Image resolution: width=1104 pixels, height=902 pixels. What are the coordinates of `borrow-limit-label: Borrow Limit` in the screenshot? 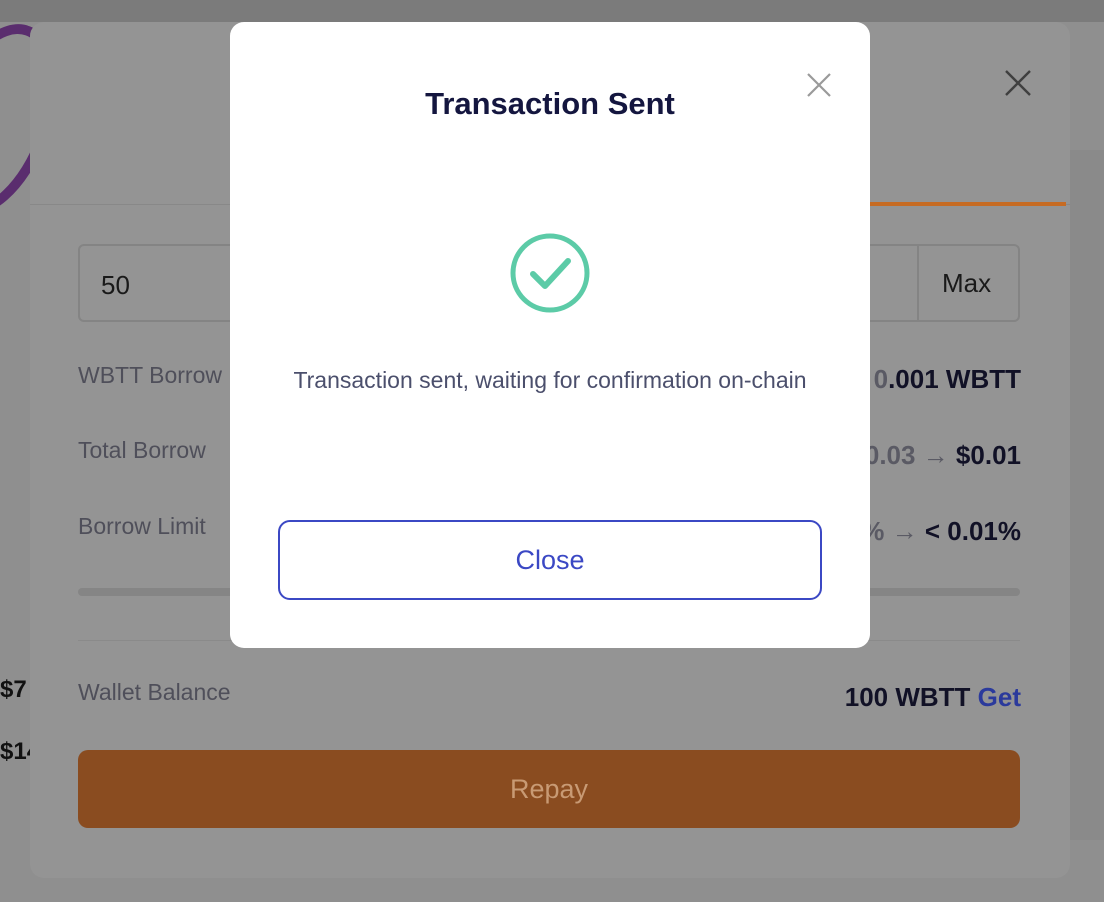 It's located at (142, 526).